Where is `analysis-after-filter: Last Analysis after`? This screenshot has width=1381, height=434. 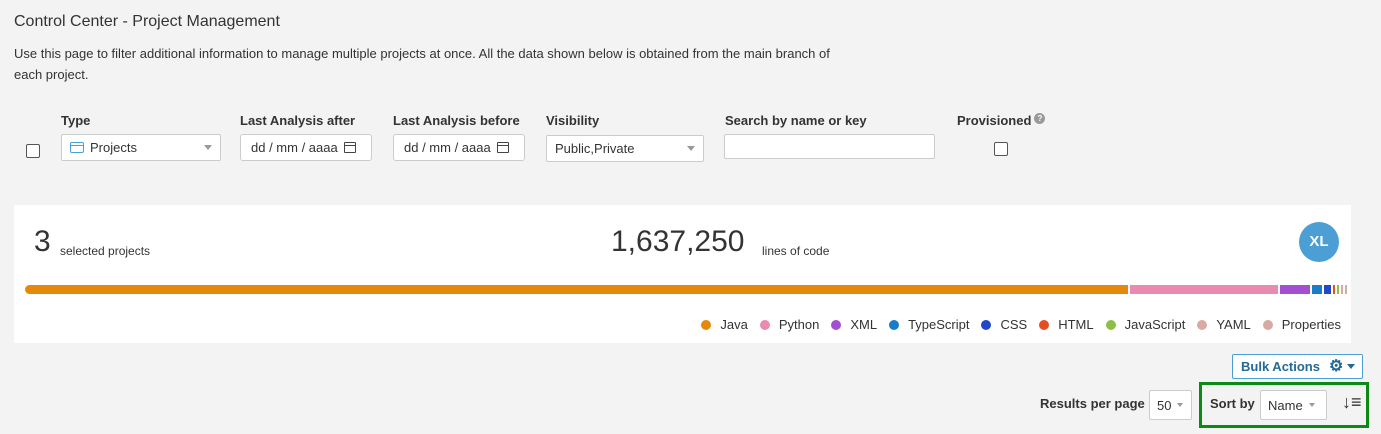
analysis-after-filter: Last Analysis after is located at coordinates (297, 121).